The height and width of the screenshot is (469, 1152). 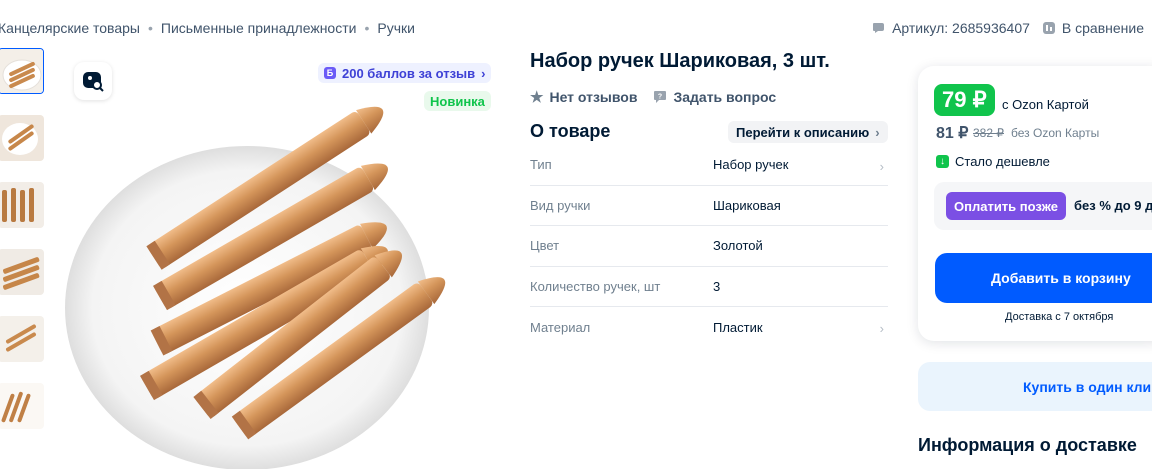 I want to click on product-title: Набор ручек Шариковая, 3 шт., so click(x=680, y=61).